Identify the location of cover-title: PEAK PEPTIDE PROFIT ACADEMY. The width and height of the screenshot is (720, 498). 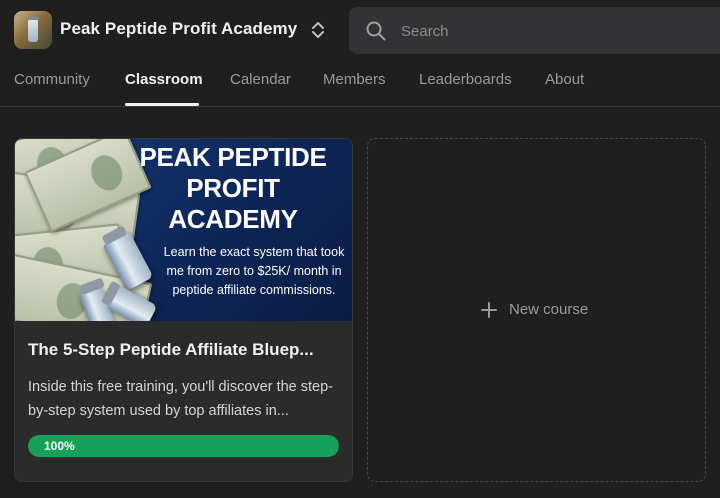
(233, 188).